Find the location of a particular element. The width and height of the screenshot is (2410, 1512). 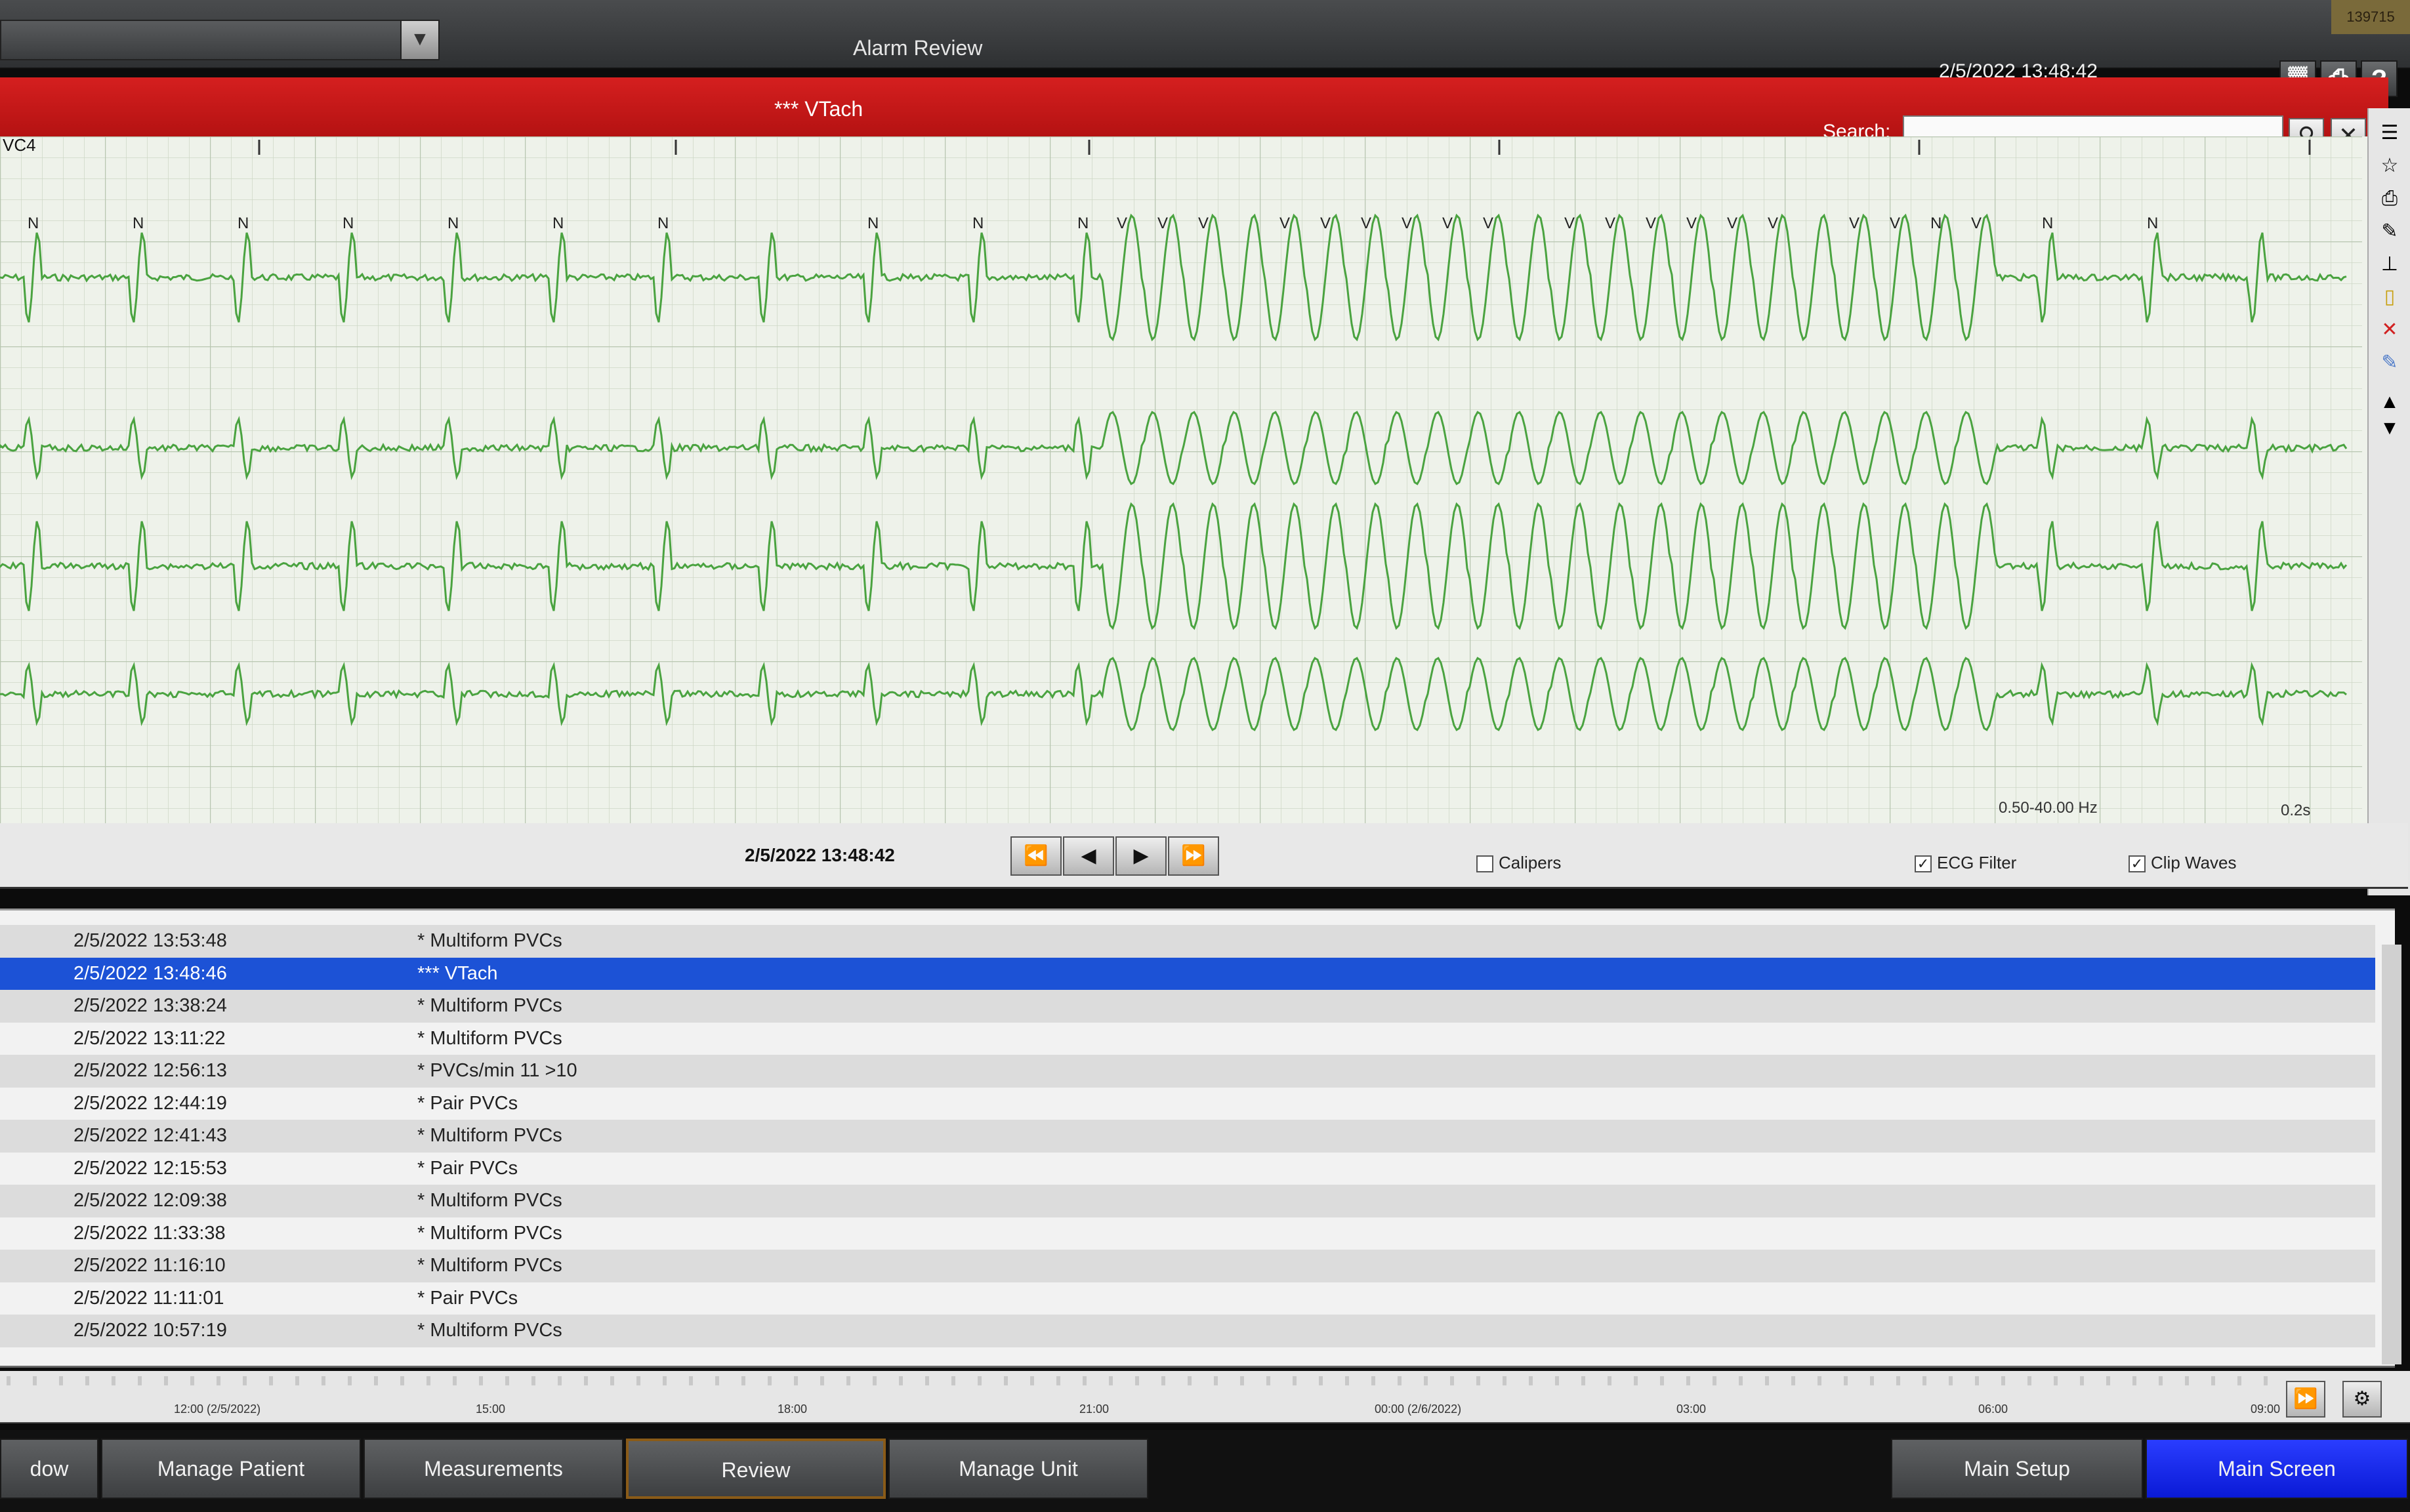

chevron-down-icon: ▼ is located at coordinates (419, 40).